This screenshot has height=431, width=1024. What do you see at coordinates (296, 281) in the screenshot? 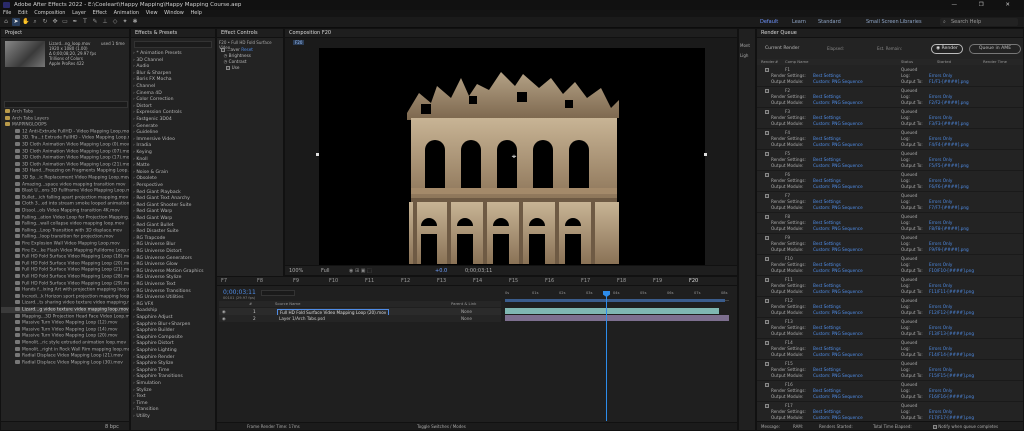
I see `comp-tab: F9` at bounding box center [296, 281].